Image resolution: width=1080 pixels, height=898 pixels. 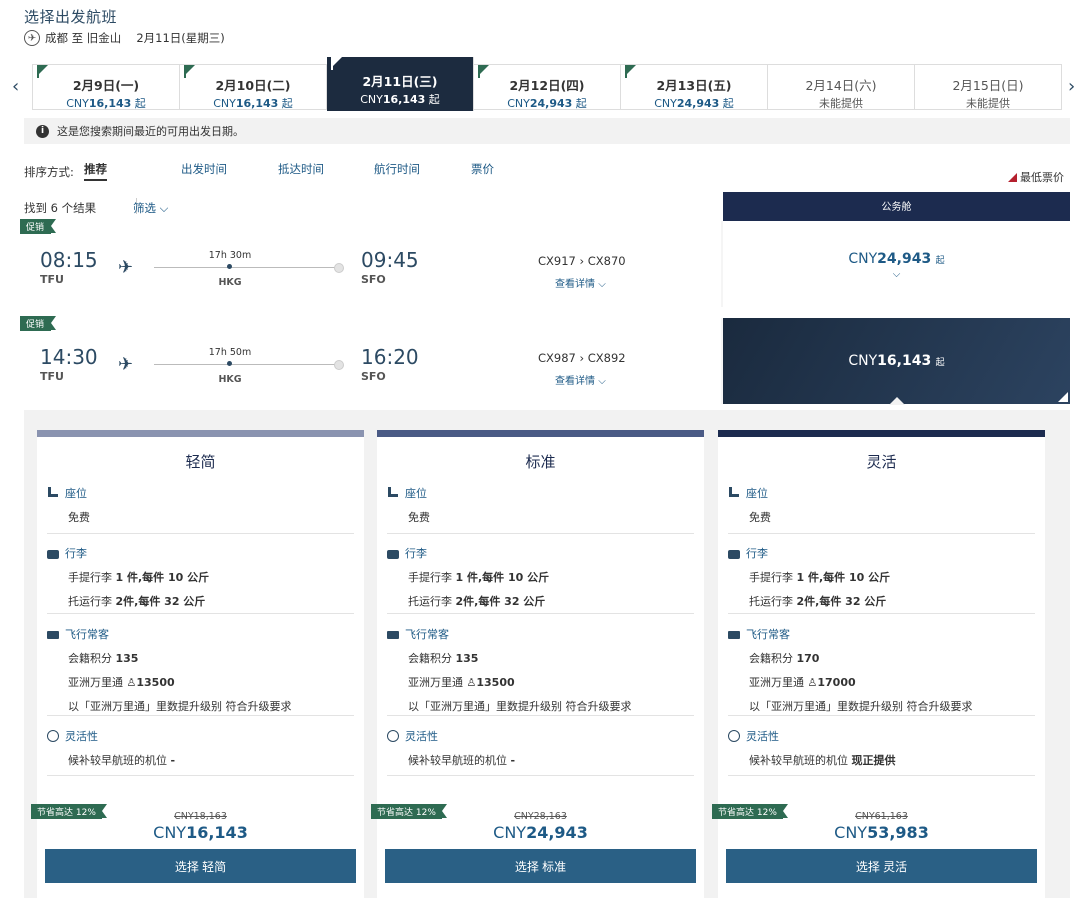 What do you see at coordinates (301, 169) in the screenshot?
I see `sort-option-arrival: 抵达时间` at bounding box center [301, 169].